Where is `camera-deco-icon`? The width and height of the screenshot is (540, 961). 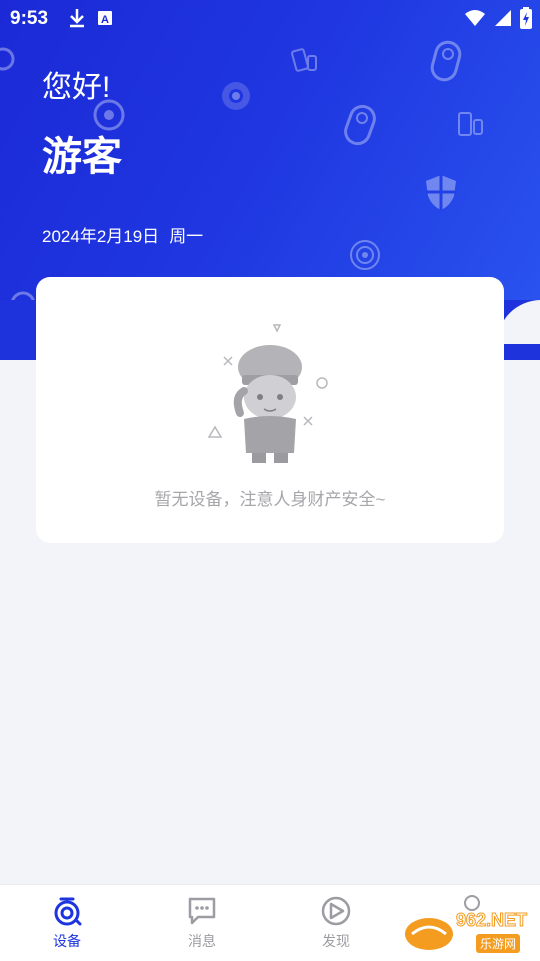 camera-deco-icon is located at coordinates (236, 96).